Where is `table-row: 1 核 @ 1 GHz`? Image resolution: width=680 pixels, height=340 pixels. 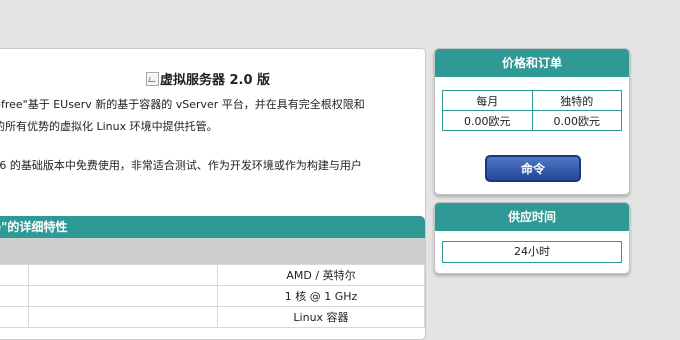
table-row: 1 核 @ 1 GHz is located at coordinates (212, 296).